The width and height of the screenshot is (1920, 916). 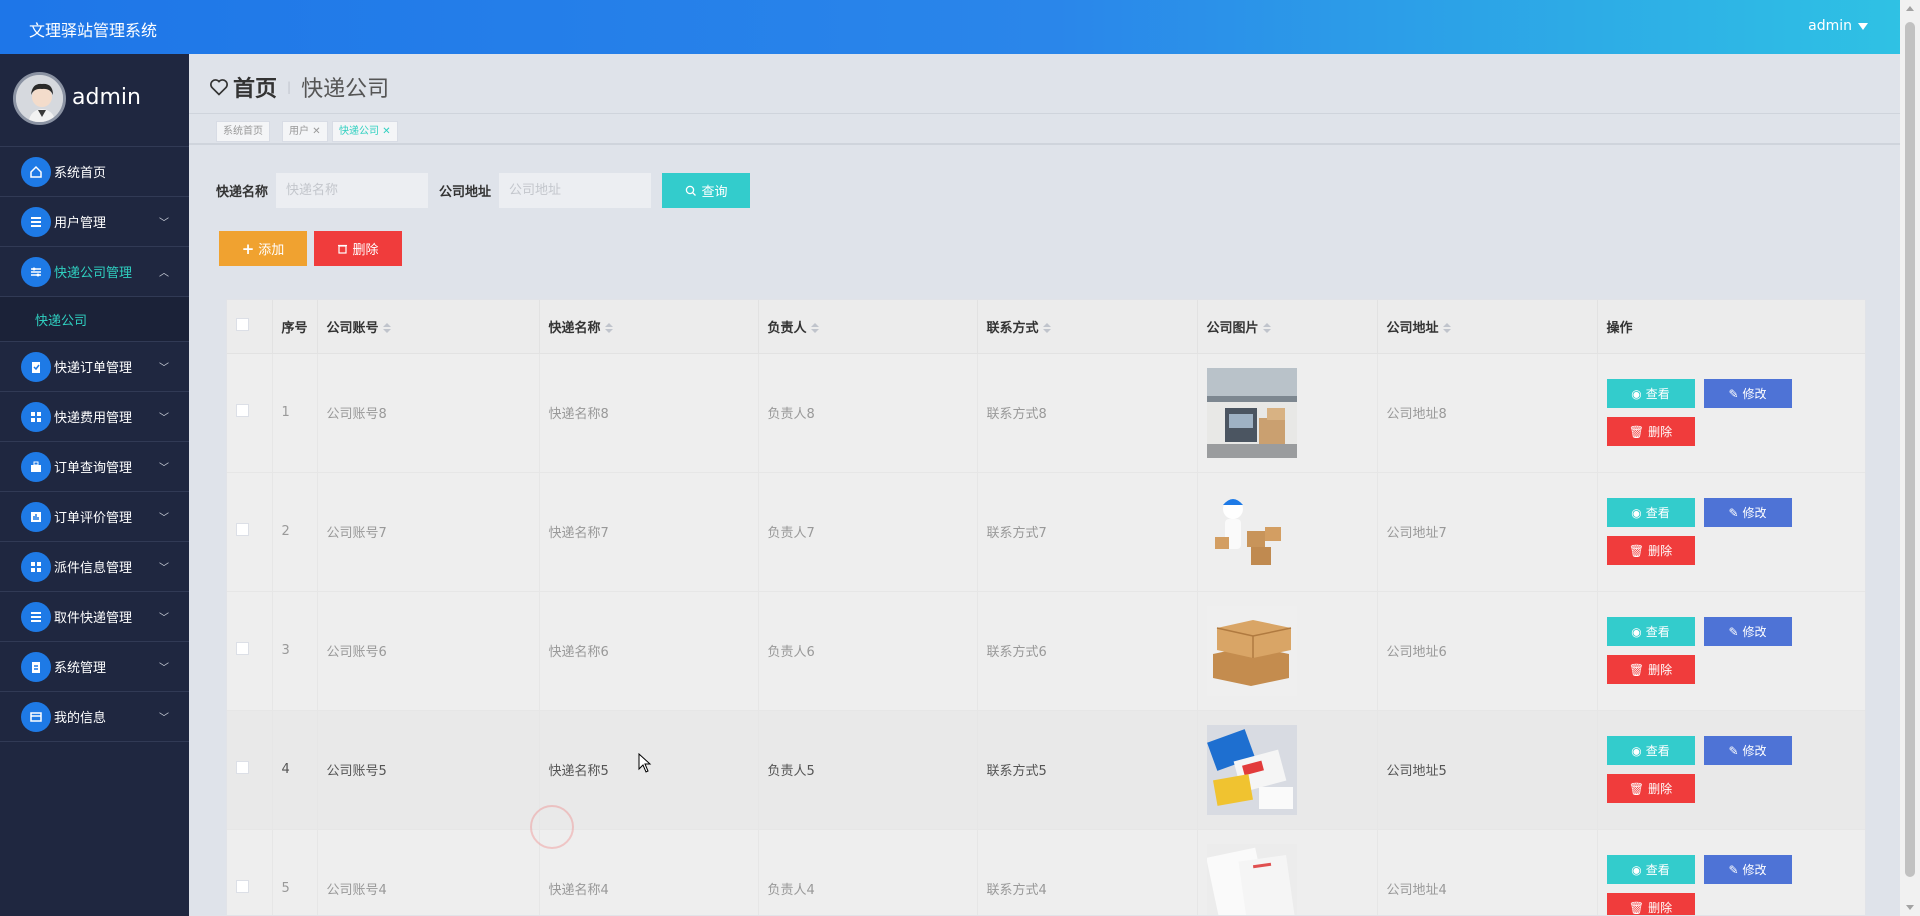 I want to click on column-header-account: 公司账号, so click(x=428, y=327).